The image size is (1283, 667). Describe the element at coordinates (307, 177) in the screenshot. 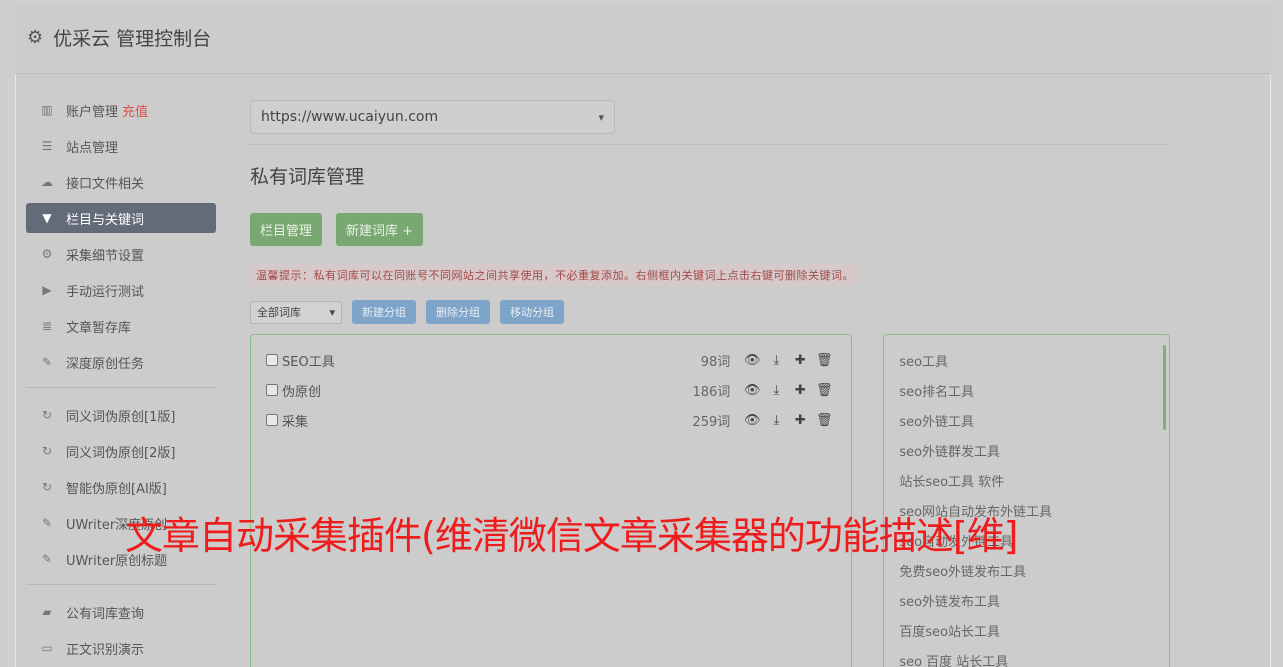

I see `page-title: 私有词库管理` at that location.